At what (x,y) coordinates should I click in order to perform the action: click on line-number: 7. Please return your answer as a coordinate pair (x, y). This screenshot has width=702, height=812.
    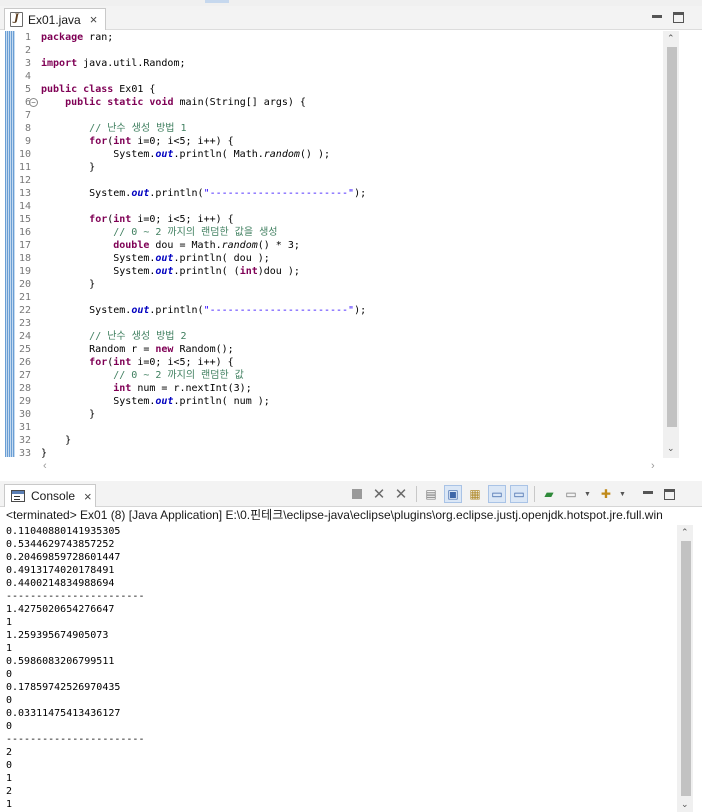
    Looking at the image, I should click on (27, 115).